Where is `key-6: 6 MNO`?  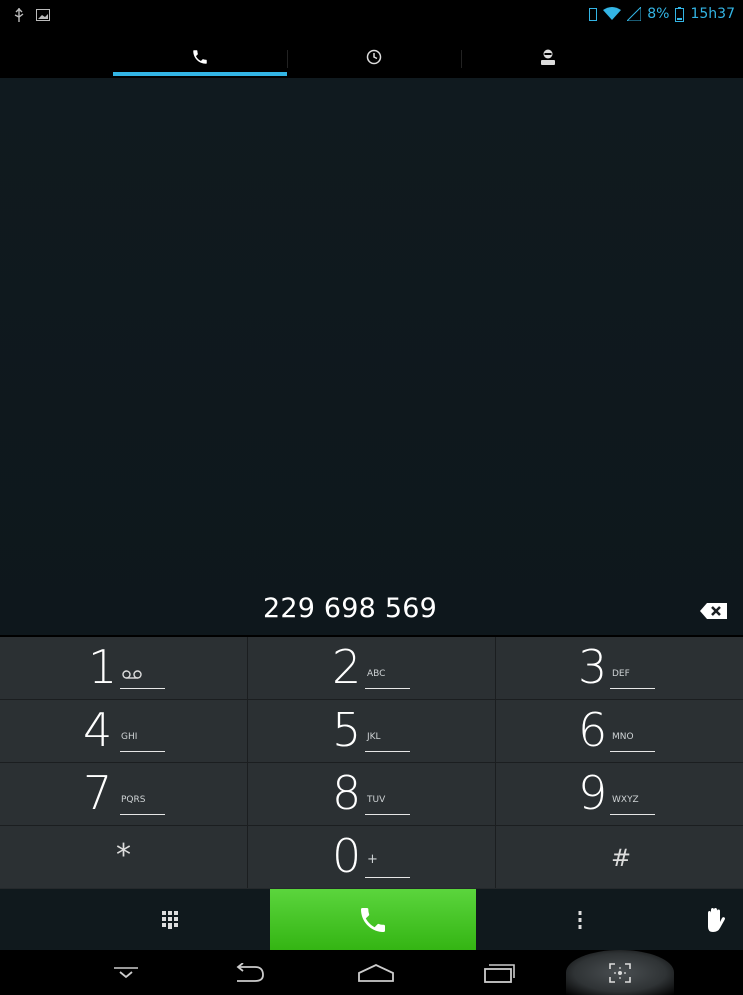
key-6: 6 MNO is located at coordinates (619, 731).